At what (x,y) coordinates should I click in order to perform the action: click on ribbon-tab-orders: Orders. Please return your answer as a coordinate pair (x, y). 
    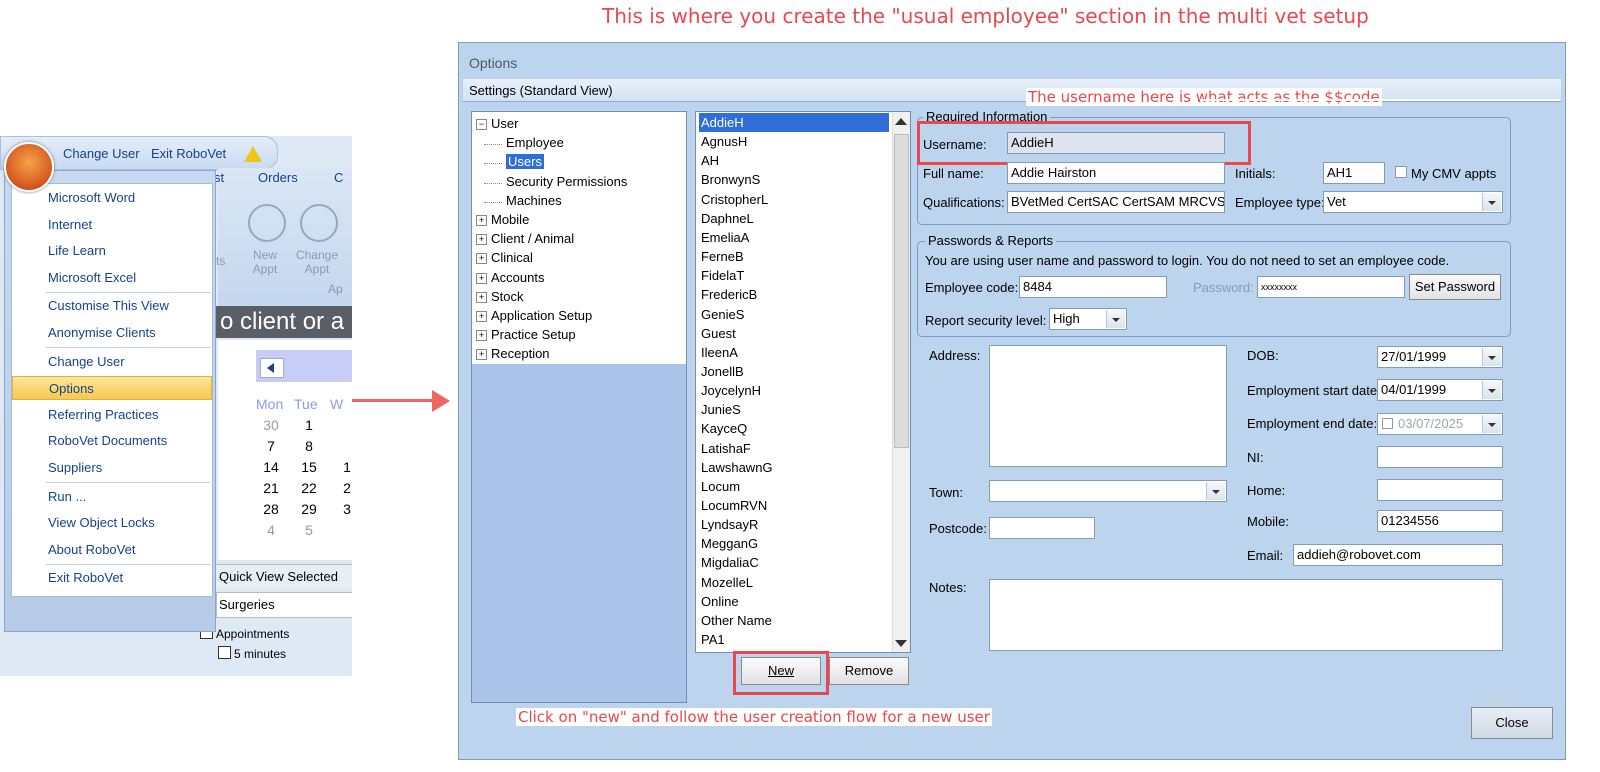
    Looking at the image, I should click on (278, 177).